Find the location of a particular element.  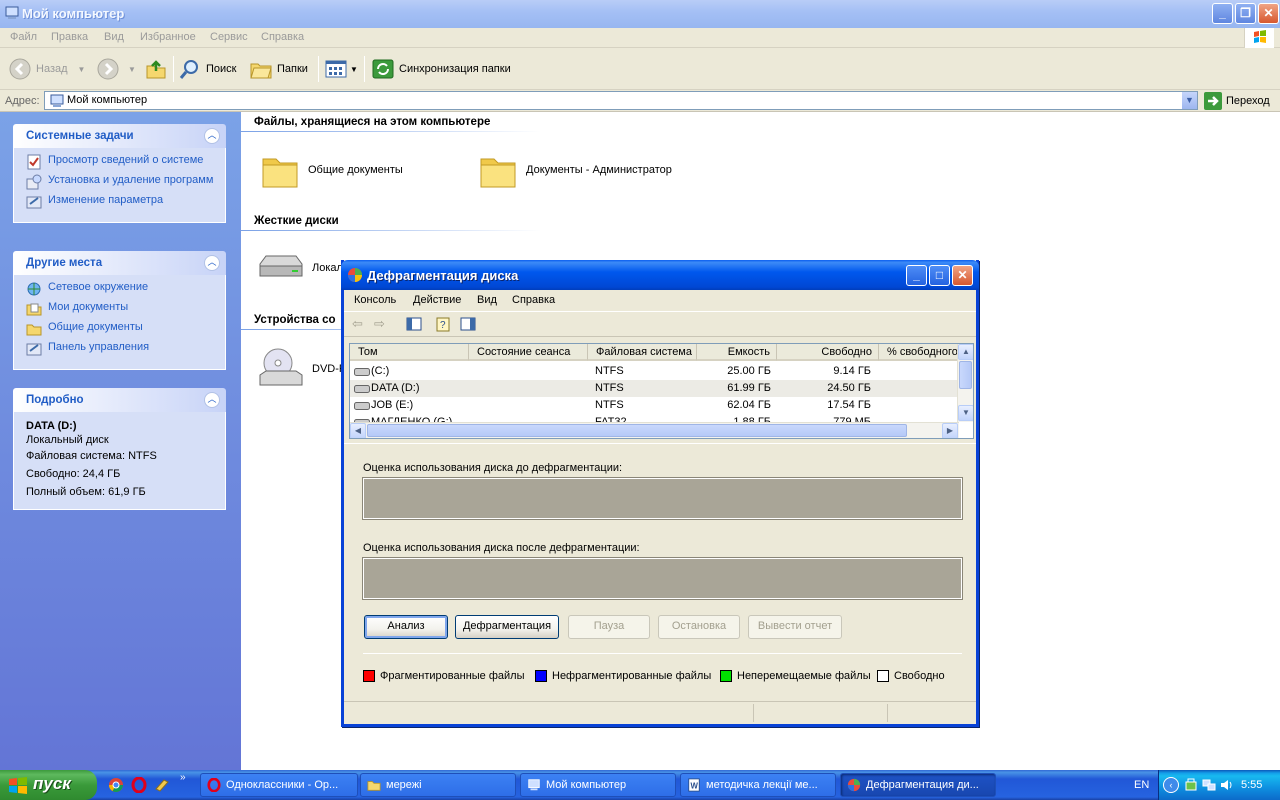

defrag-menu-view: Вид is located at coordinates (487, 300).